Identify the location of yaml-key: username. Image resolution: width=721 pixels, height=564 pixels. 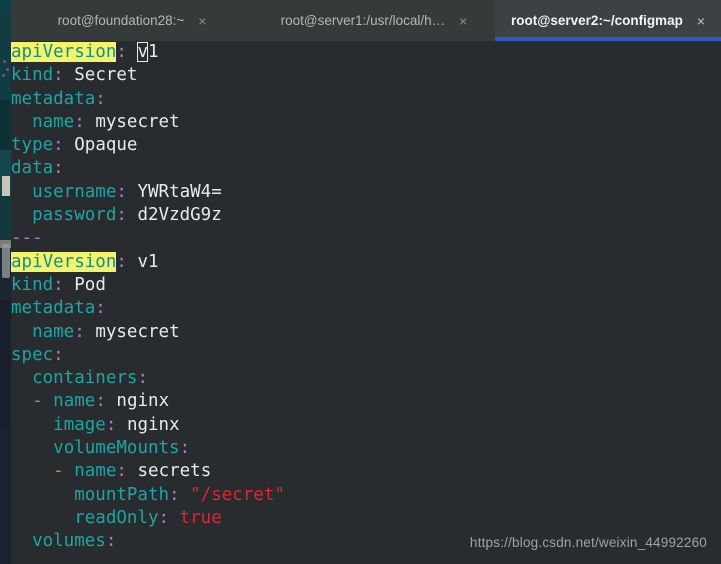
(74, 191).